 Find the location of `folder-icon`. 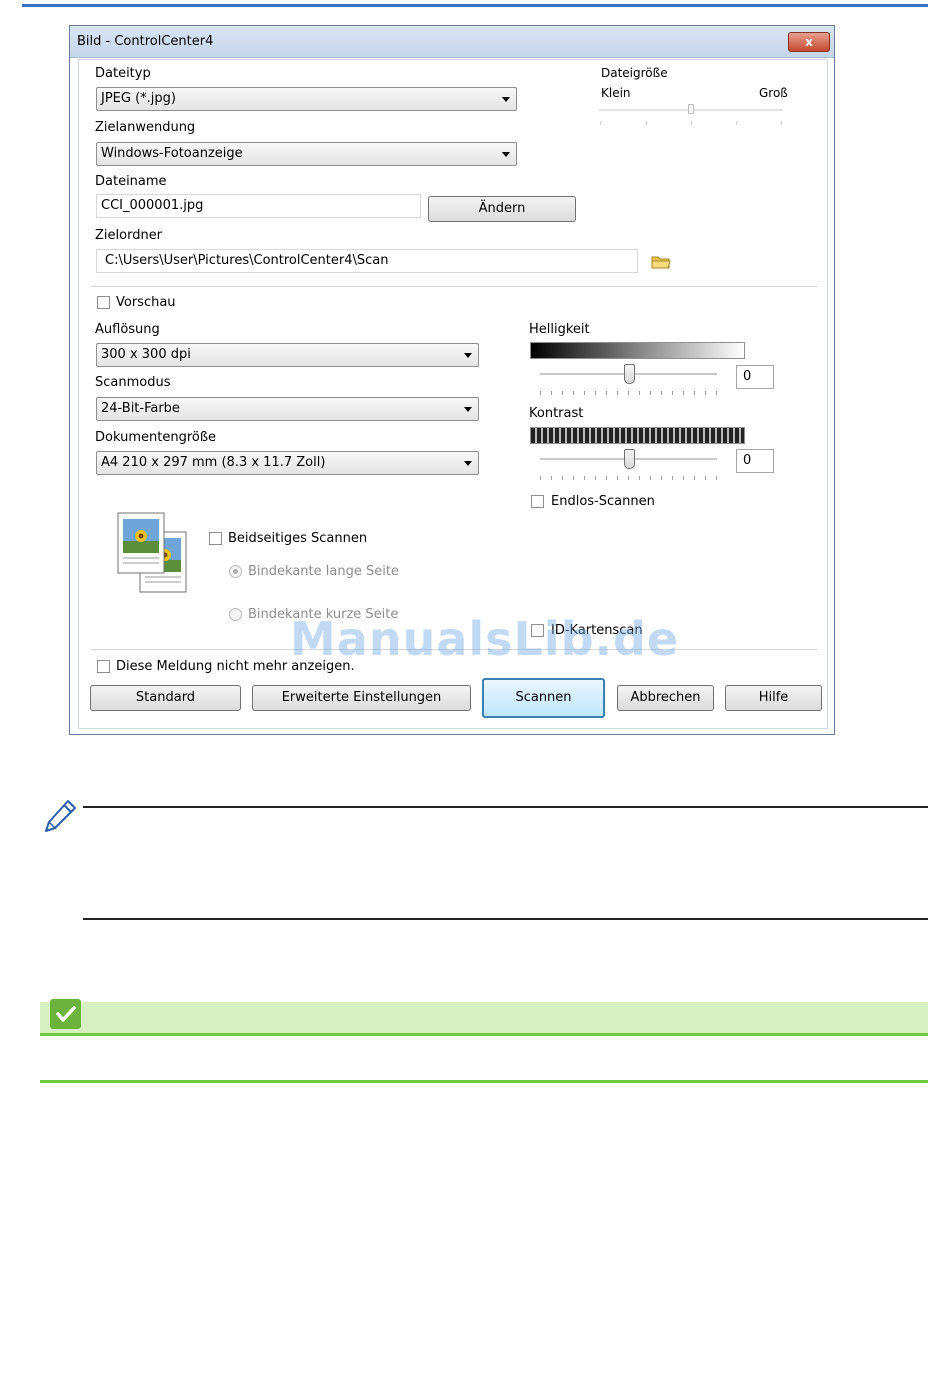

folder-icon is located at coordinates (661, 262).